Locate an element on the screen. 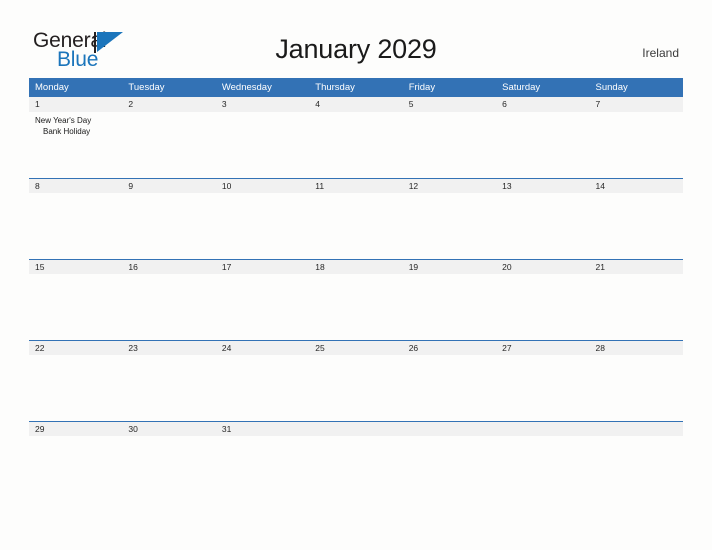 The height and width of the screenshot is (550, 712). day-number-13: 13 is located at coordinates (542, 186).